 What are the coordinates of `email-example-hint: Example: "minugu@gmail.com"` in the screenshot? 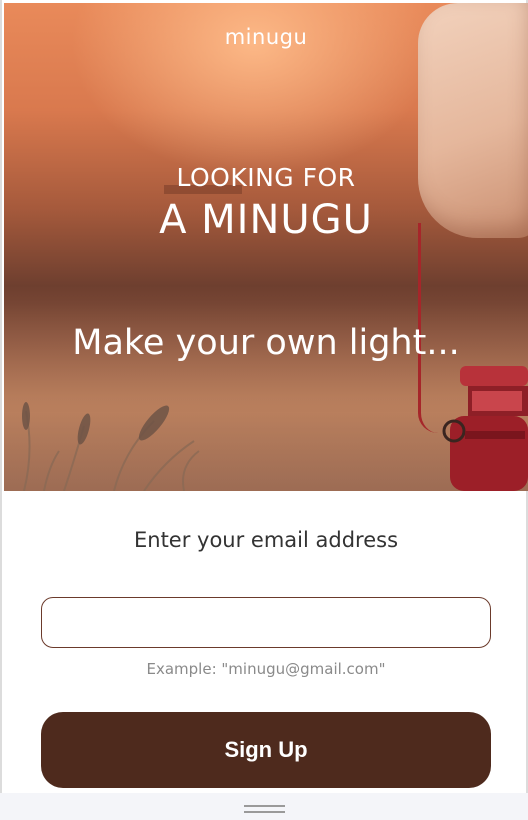 It's located at (266, 669).